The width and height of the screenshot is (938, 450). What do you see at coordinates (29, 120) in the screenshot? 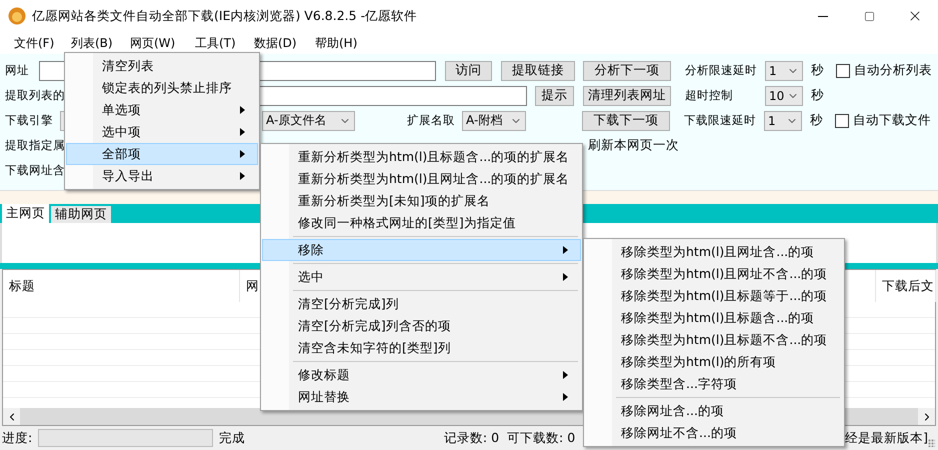
I see `field-label: 下载引擎` at bounding box center [29, 120].